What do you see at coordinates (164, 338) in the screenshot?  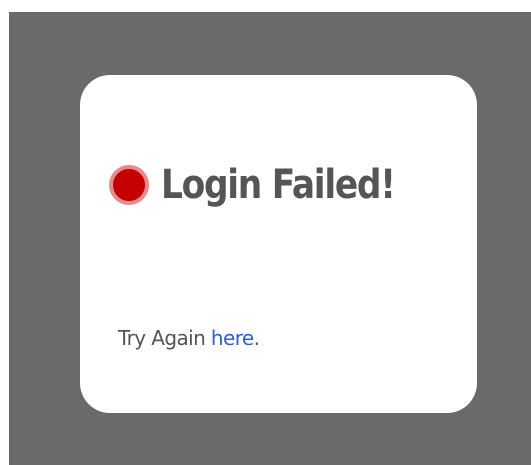 I see `retry-message-prefix: Try Again` at bounding box center [164, 338].